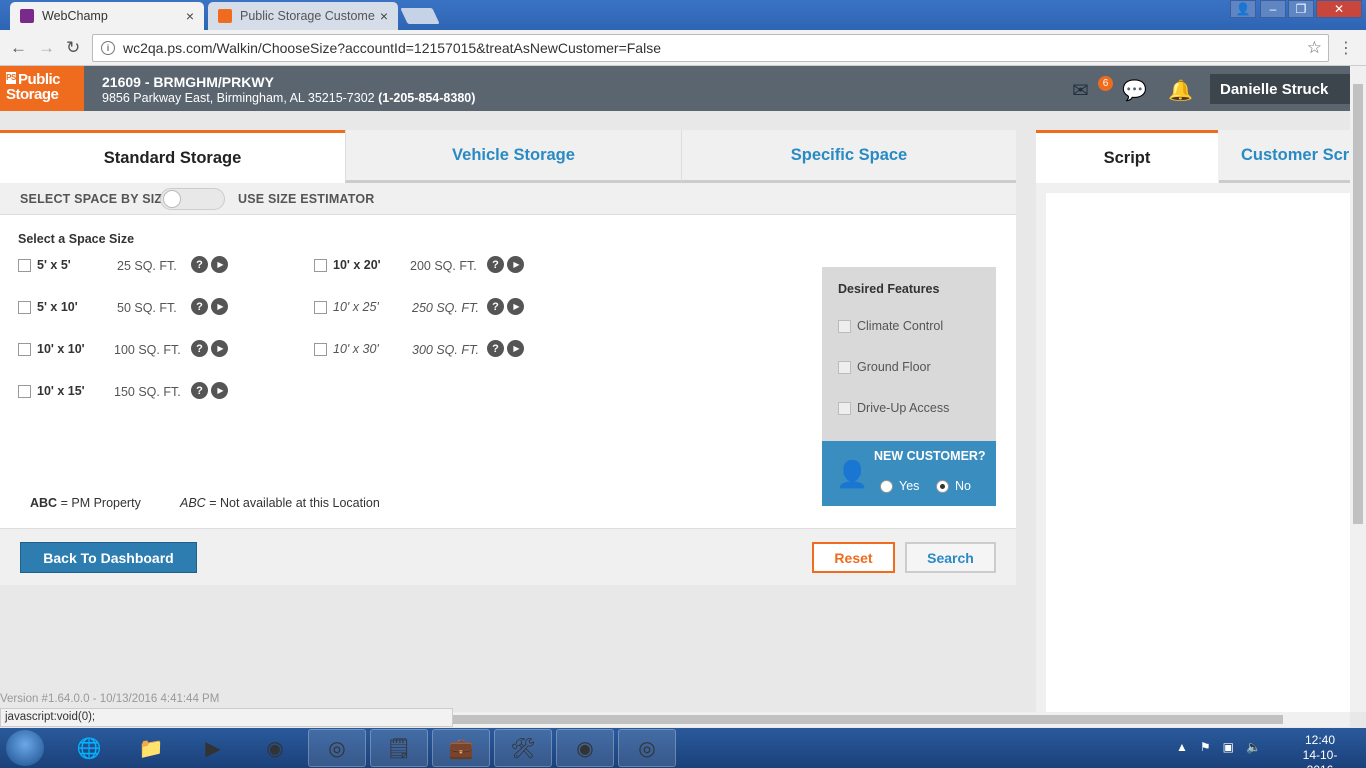 The height and width of the screenshot is (768, 1366). What do you see at coordinates (151, 748) in the screenshot?
I see `file-explorer-icon: 📁` at bounding box center [151, 748].